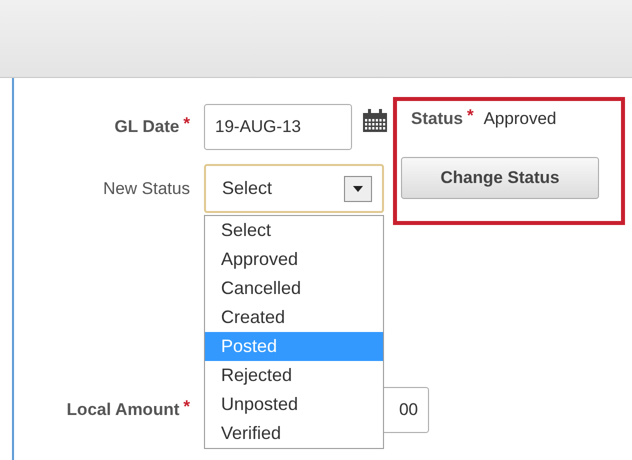 The height and width of the screenshot is (460, 632). I want to click on change-status-button: Change Status, so click(500, 178).